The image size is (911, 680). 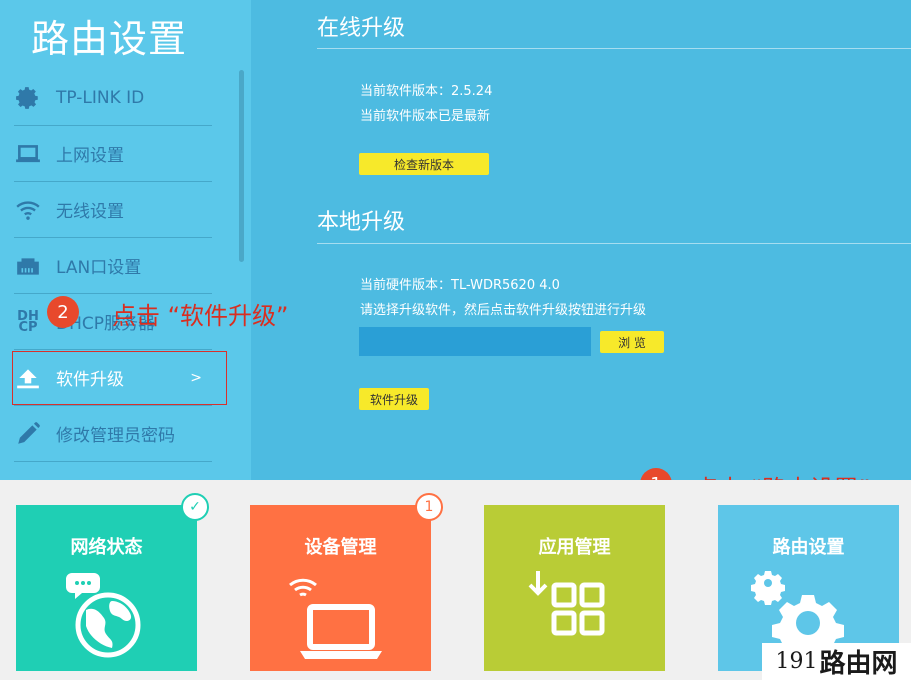 I want to click on sidebar-item-wireless: 无线设置, so click(x=113, y=210).